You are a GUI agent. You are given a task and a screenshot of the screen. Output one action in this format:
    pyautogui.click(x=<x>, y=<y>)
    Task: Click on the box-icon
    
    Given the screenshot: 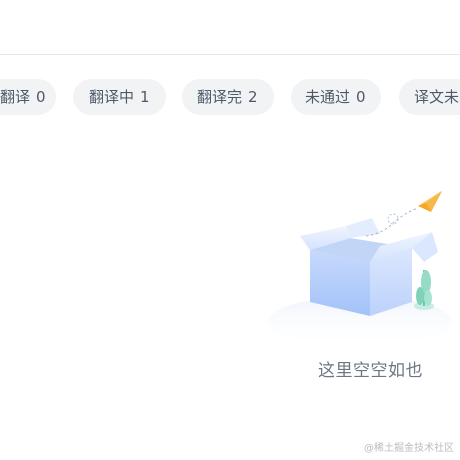 What is the action you would take?
    pyautogui.click(x=369, y=267)
    